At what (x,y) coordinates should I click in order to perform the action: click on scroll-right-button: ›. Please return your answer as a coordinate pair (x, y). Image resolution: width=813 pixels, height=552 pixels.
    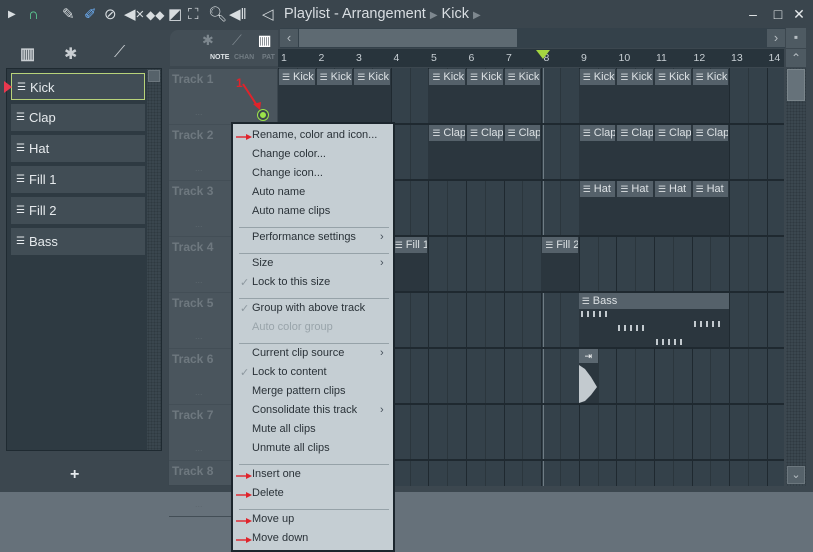
    Looking at the image, I should click on (776, 38).